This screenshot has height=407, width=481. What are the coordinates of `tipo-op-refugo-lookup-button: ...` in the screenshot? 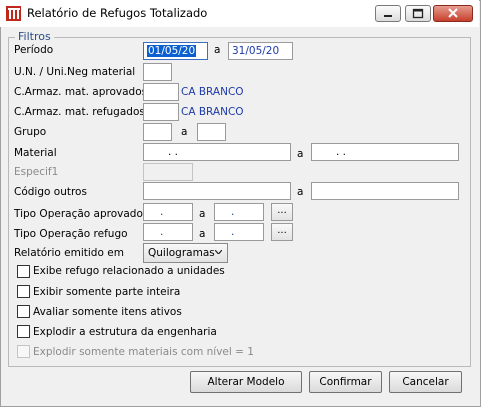 It's located at (282, 232).